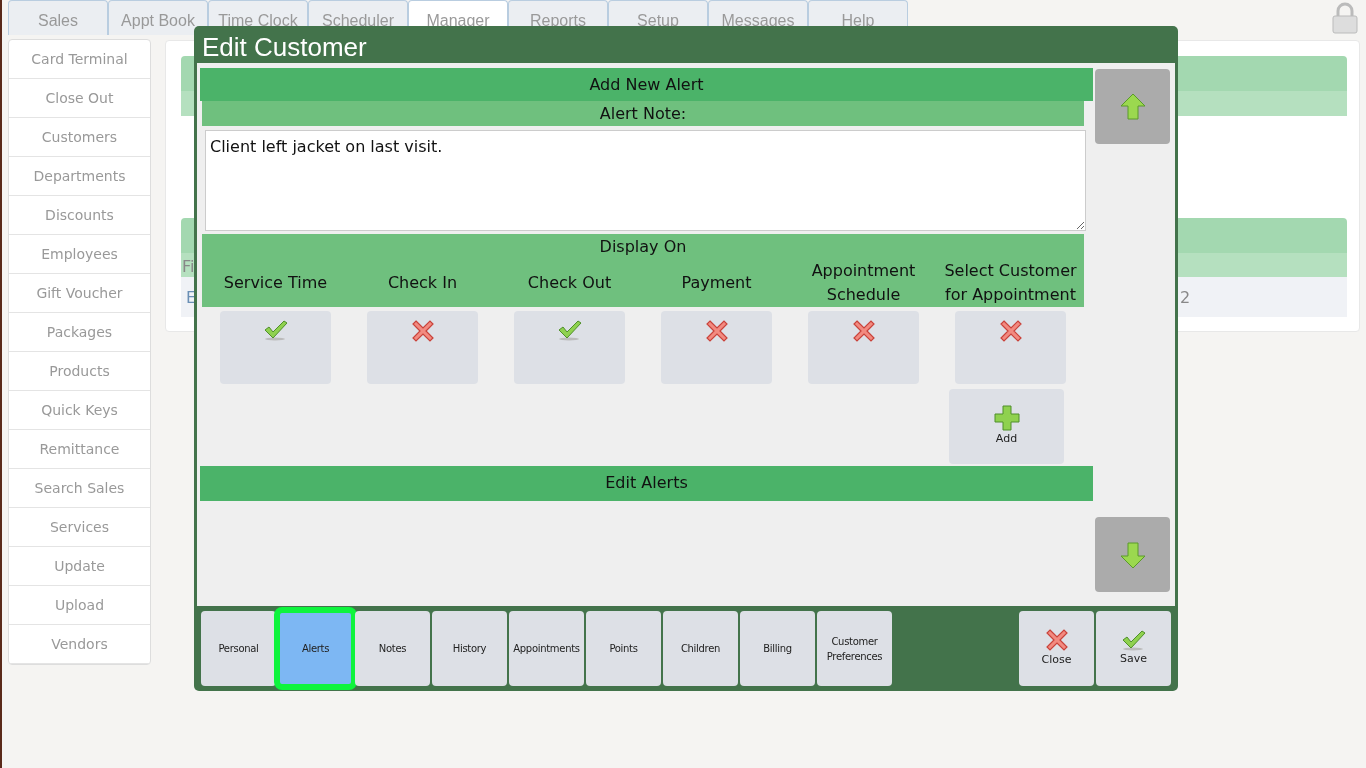 This screenshot has height=768, width=1366. I want to click on scroll-up-button, so click(1132, 106).